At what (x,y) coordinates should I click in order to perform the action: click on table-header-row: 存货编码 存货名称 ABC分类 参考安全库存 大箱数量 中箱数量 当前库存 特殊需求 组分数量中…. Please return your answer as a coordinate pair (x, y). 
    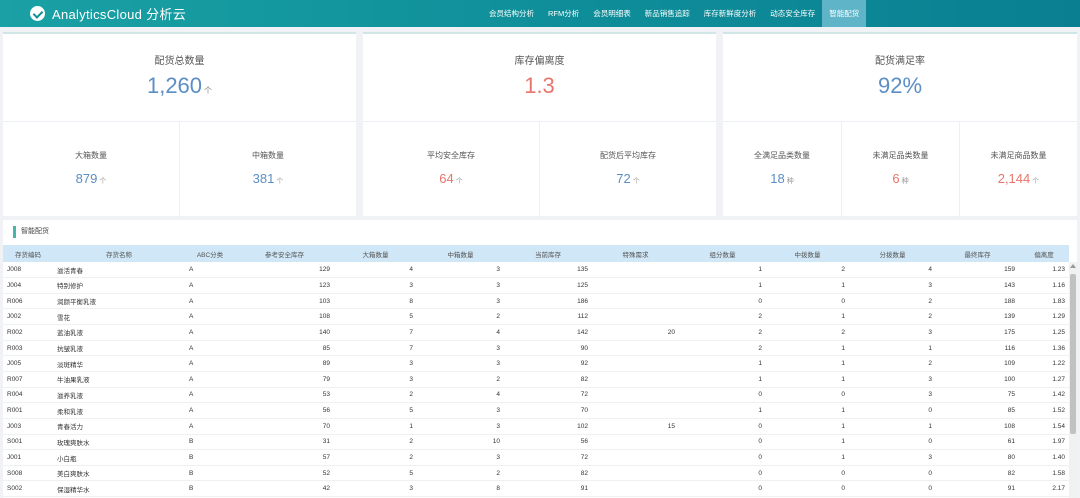
    Looking at the image, I should click on (536, 253).